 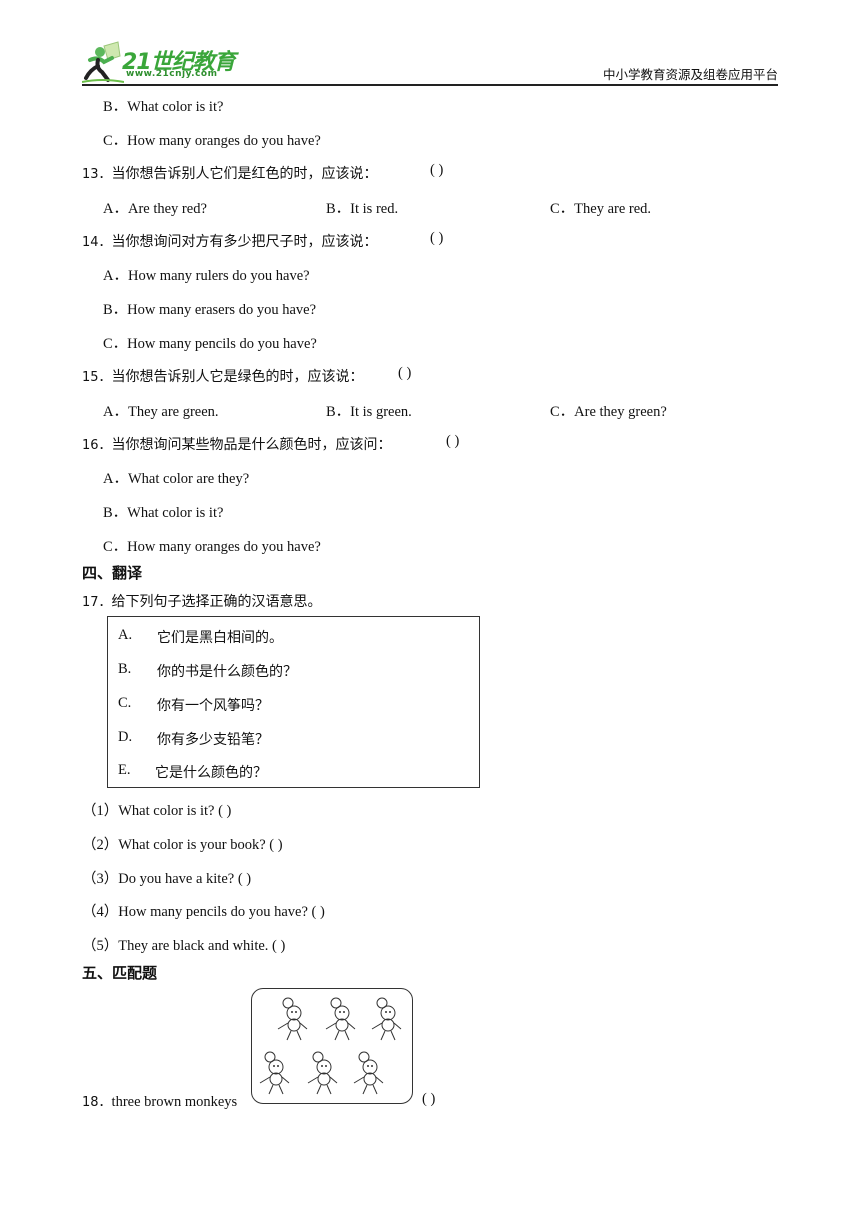 I want to click on q17-item-5: （5）They are black and white. ( ), so click(x=184, y=946).